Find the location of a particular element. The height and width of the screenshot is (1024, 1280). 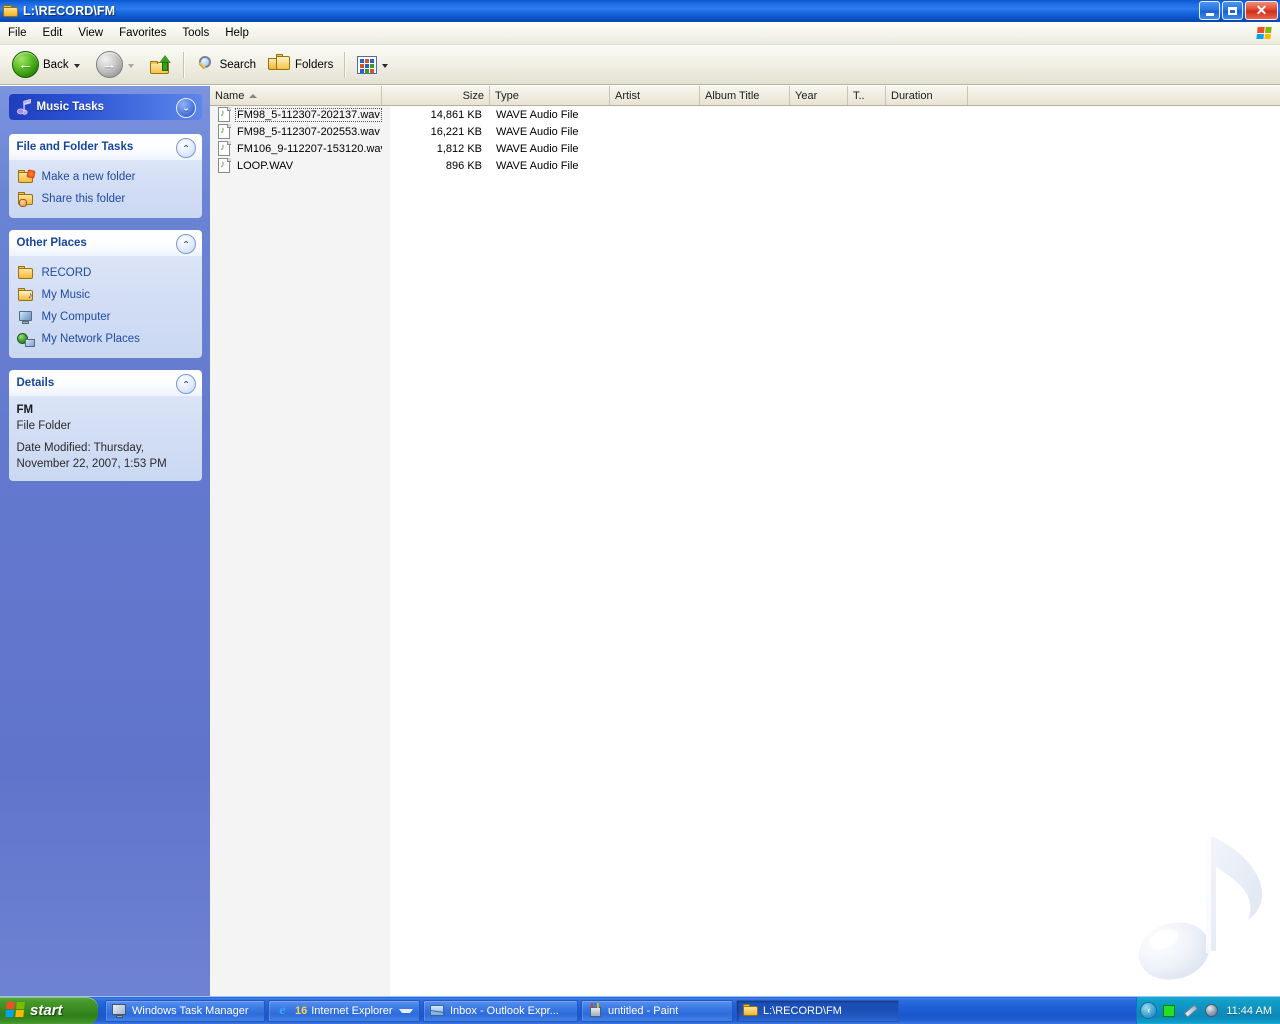

folders-button: Folders is located at coordinates (300, 65).